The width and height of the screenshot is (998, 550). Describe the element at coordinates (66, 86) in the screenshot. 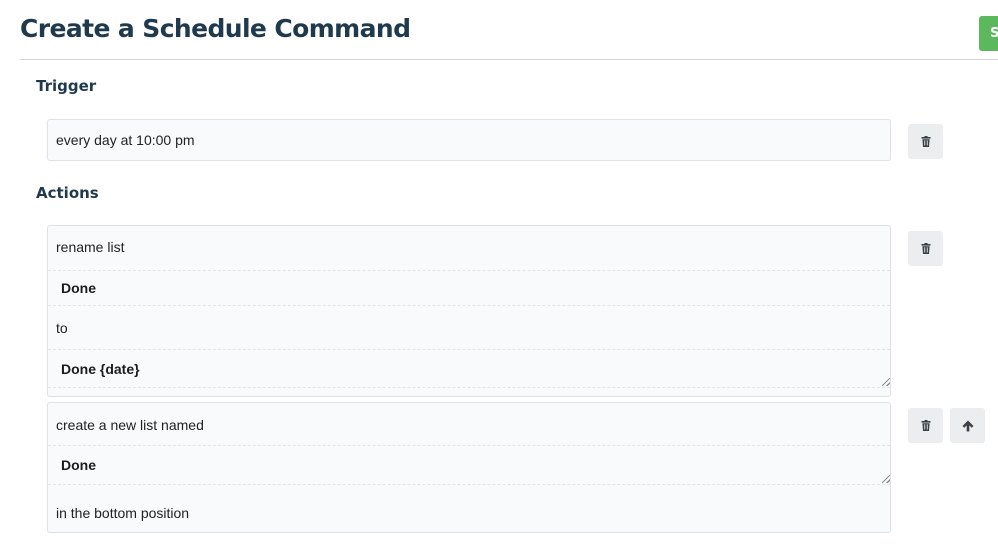

I see `trigger-heading: Trigger` at that location.